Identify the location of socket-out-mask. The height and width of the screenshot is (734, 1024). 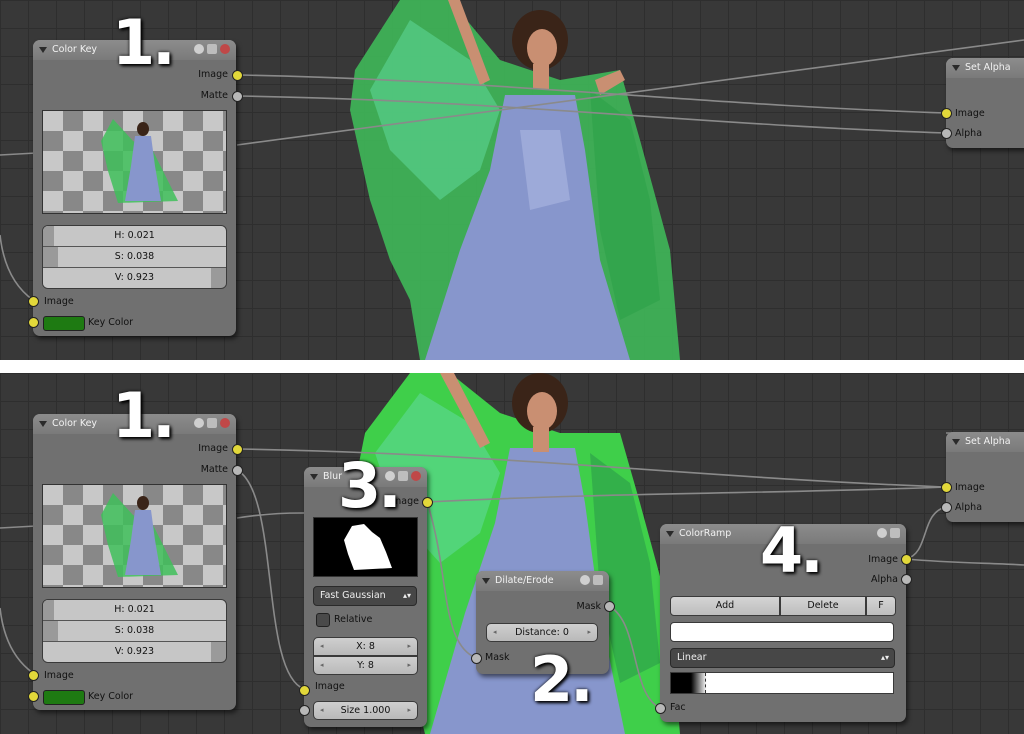
(609, 606).